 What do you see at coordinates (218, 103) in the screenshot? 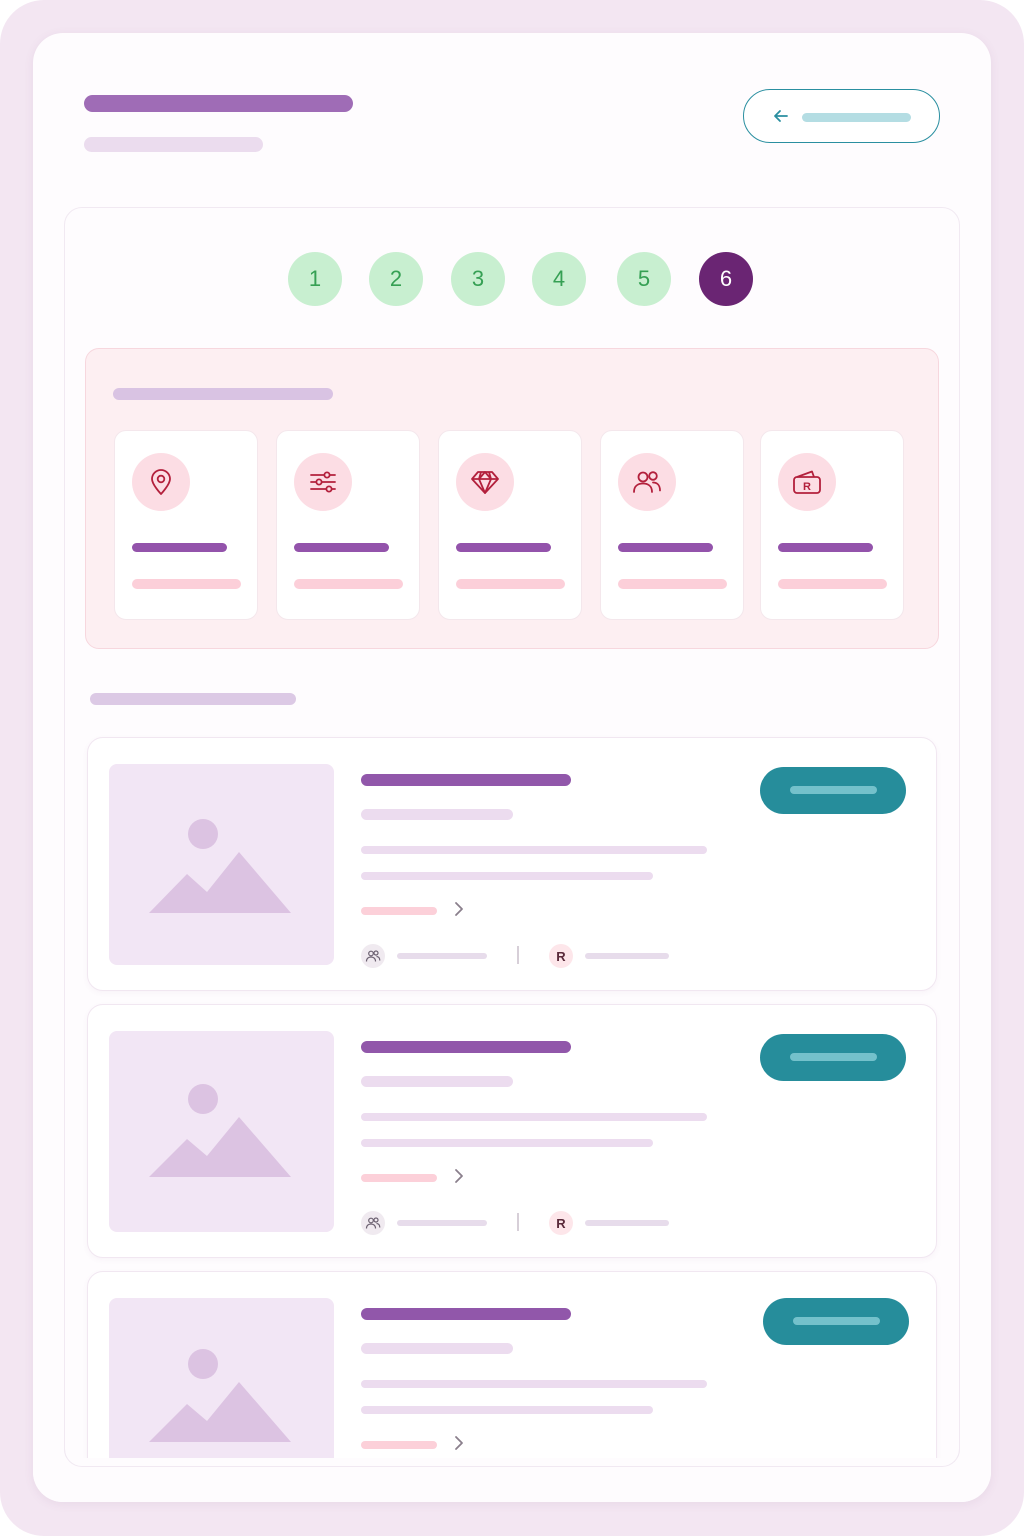
I see `page-title-placeholder` at bounding box center [218, 103].